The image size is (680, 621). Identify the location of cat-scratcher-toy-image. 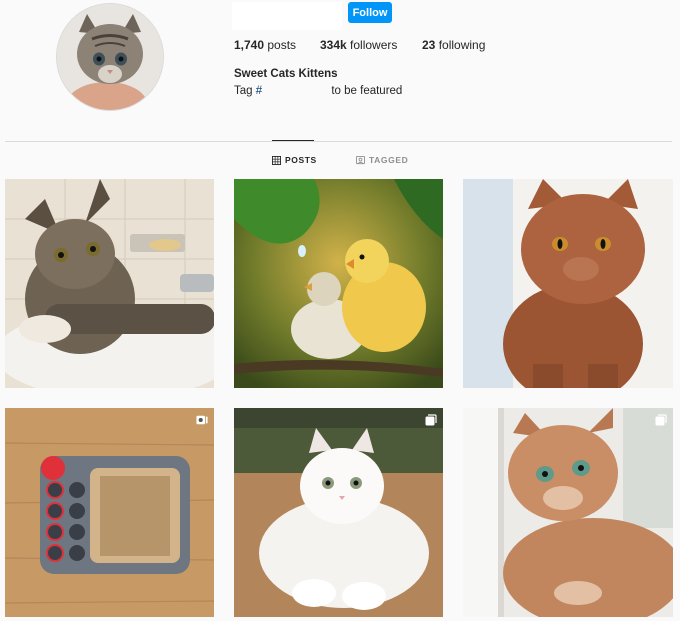
(109, 512).